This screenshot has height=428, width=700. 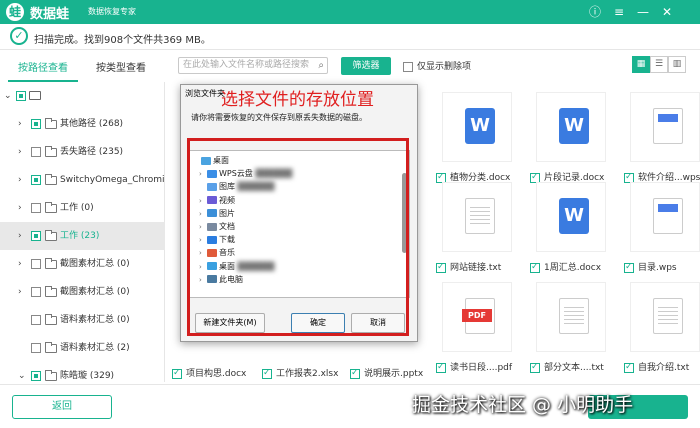 I want to click on list-view-button: ☰, so click(x=659, y=64).